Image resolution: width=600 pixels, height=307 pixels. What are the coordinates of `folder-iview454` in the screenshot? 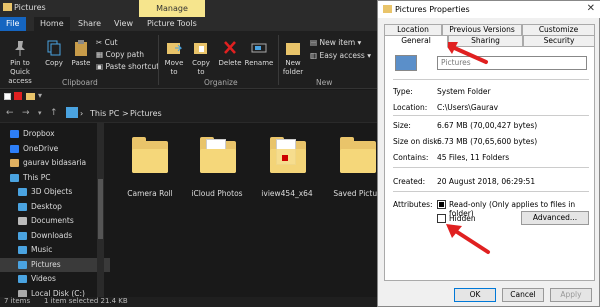 It's located at (288, 156).